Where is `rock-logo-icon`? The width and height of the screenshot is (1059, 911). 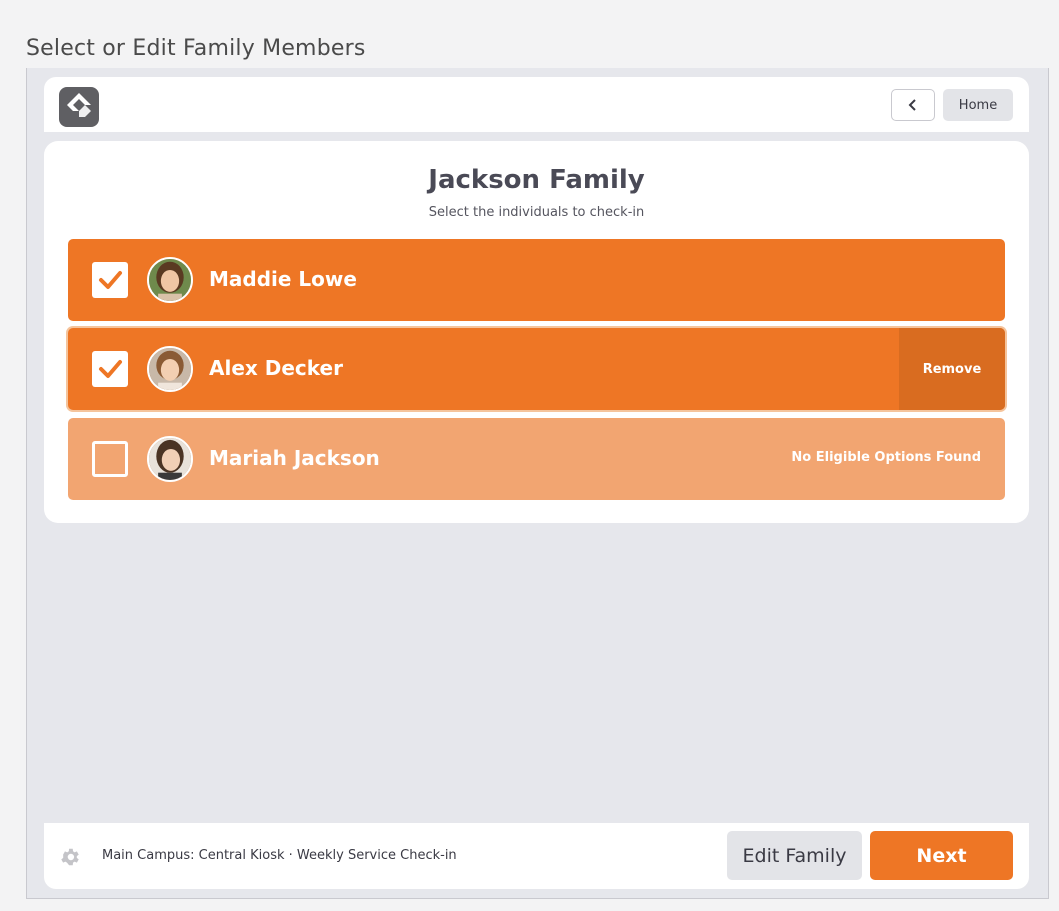 rock-logo-icon is located at coordinates (79, 107).